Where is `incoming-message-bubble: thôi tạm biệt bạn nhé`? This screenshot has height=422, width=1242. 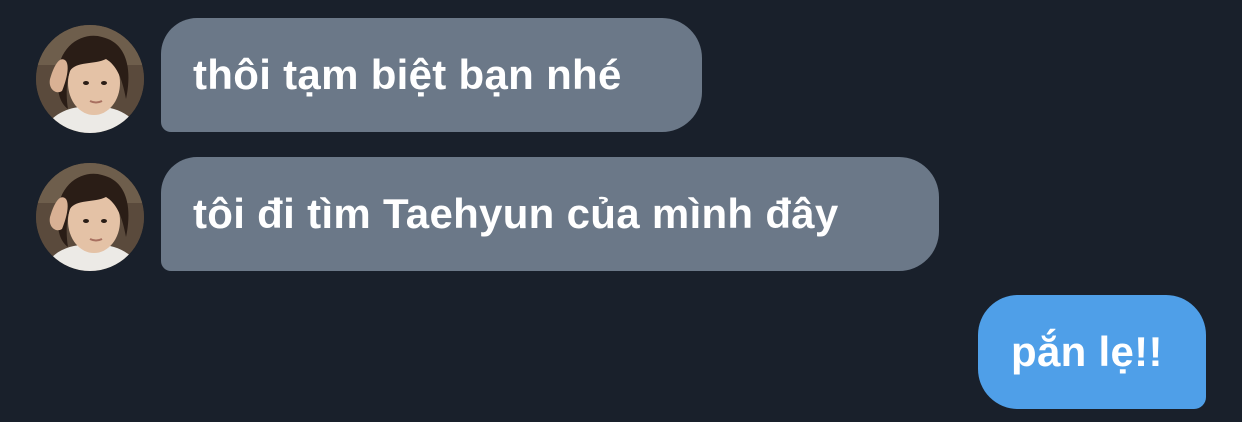
incoming-message-bubble: thôi tạm biệt bạn nhé is located at coordinates (431, 75).